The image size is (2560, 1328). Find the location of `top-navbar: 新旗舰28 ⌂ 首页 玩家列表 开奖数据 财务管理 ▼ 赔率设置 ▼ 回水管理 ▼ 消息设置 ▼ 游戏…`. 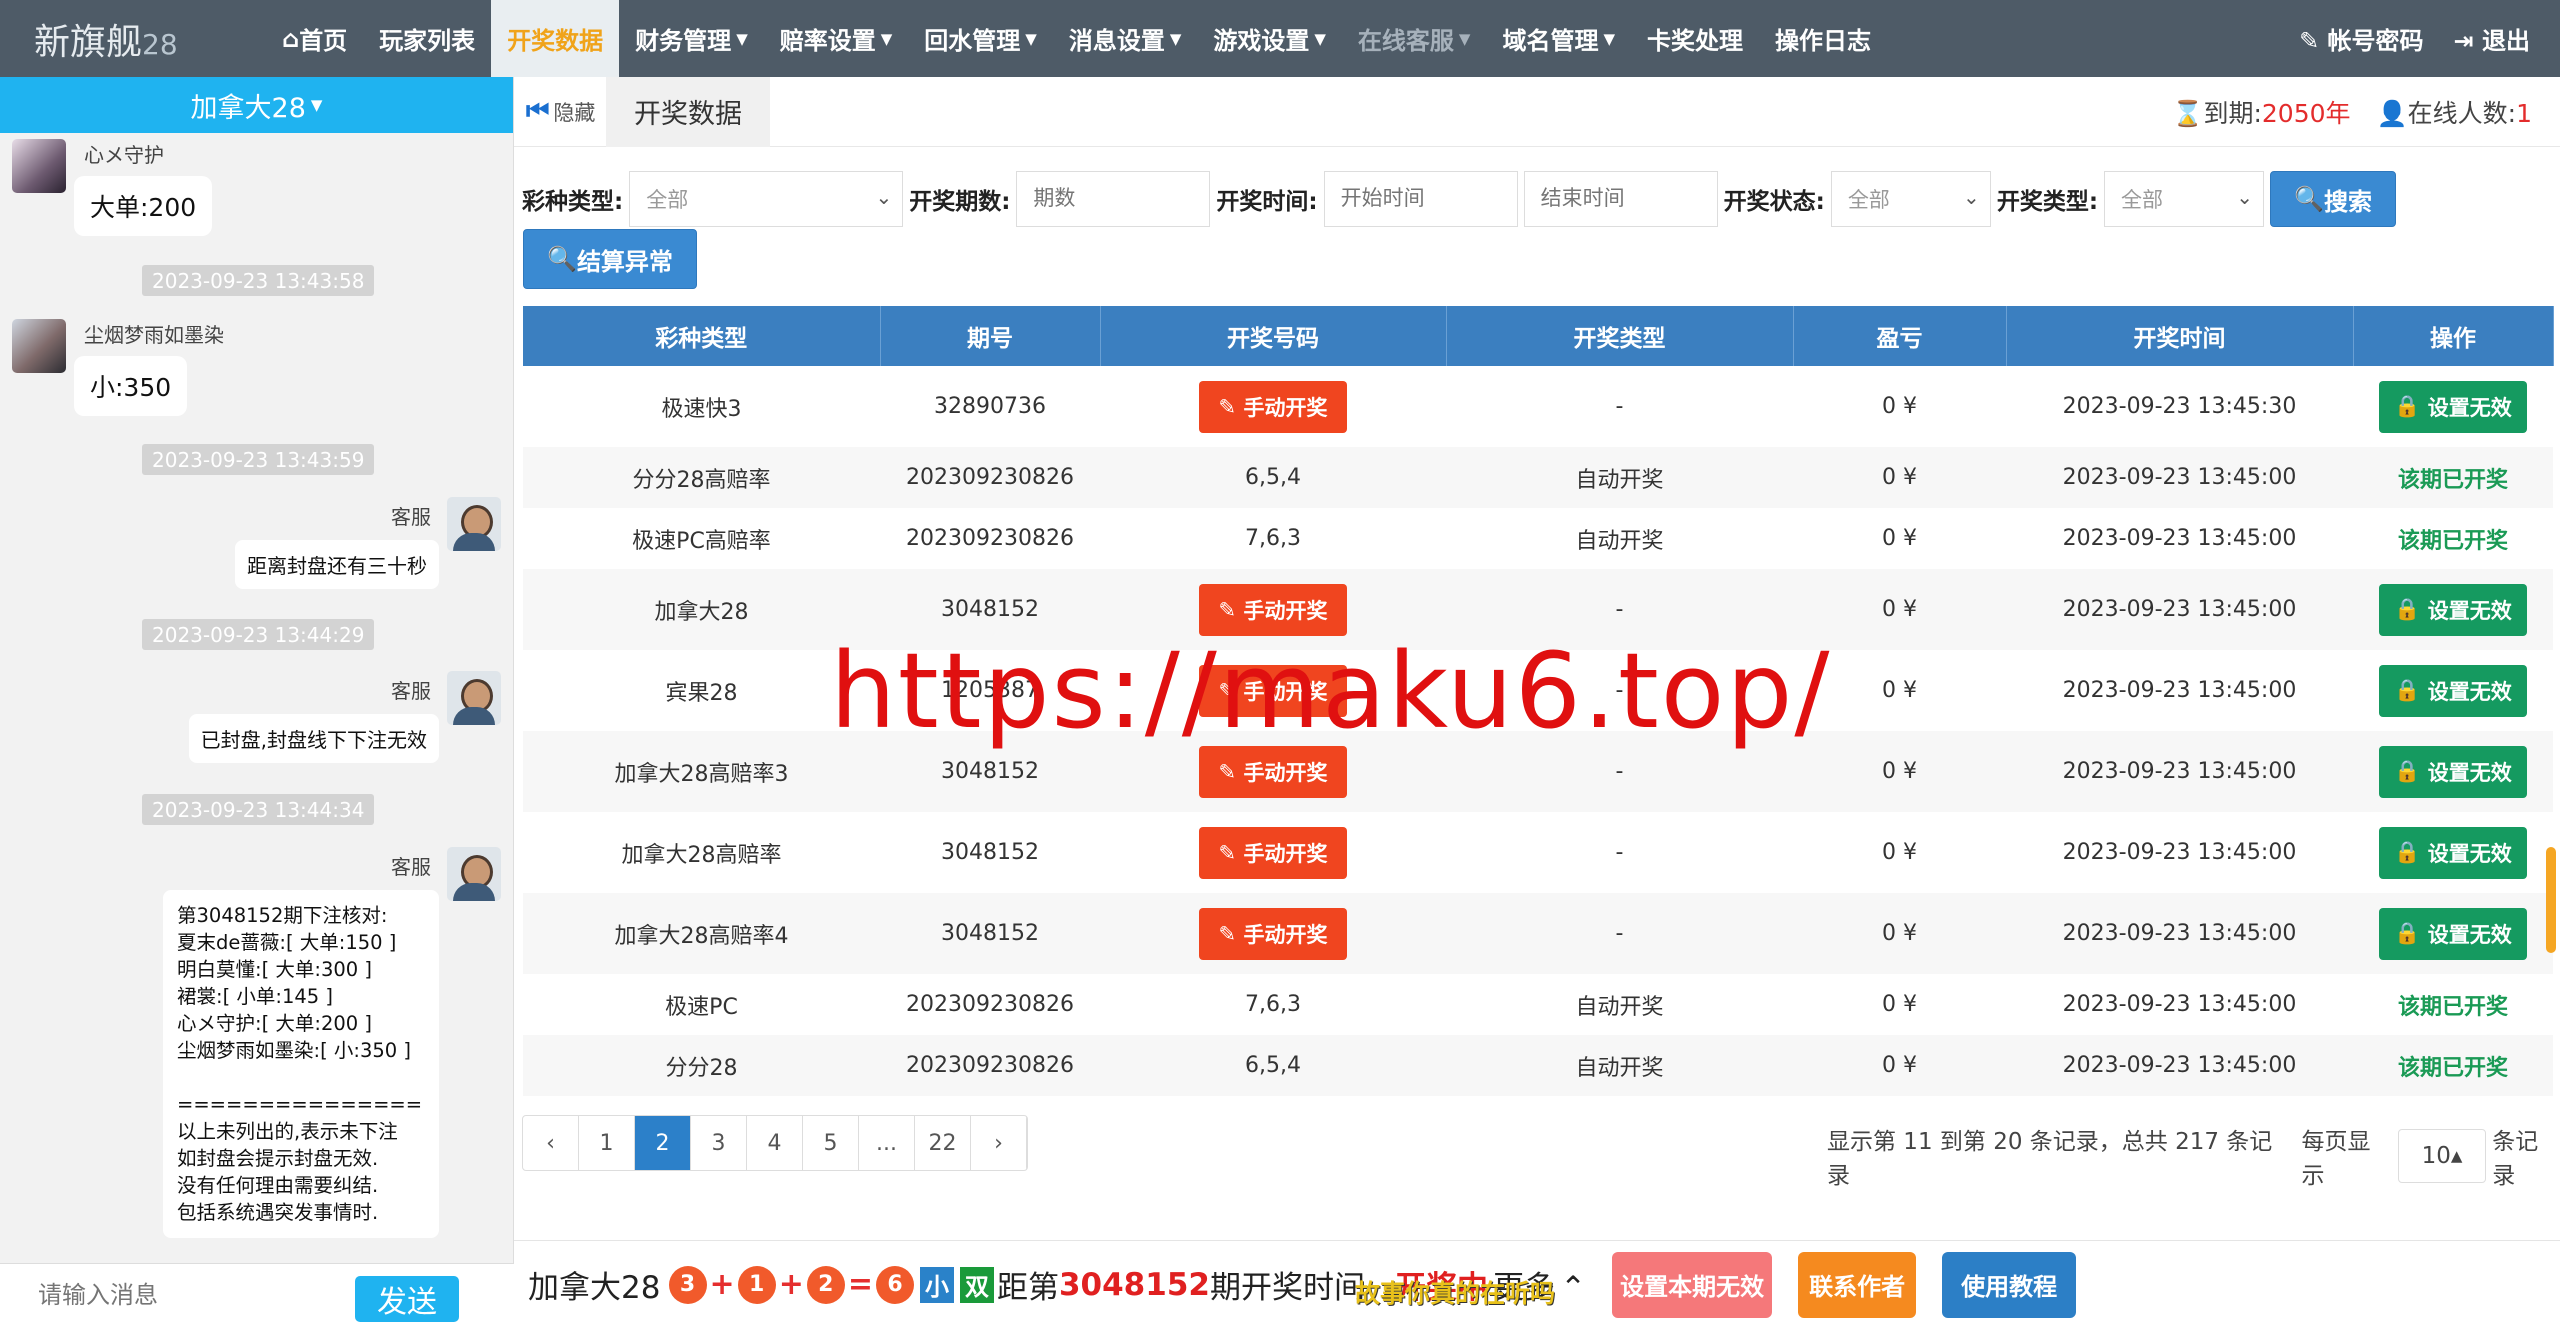

top-navbar: 新旗舰28 ⌂ 首页 玩家列表 开奖数据 财务管理 ▼ 赔率设置 ▼ 回水管理 ▼ 消息设置 ▼ 游戏… is located at coordinates (1280, 38).